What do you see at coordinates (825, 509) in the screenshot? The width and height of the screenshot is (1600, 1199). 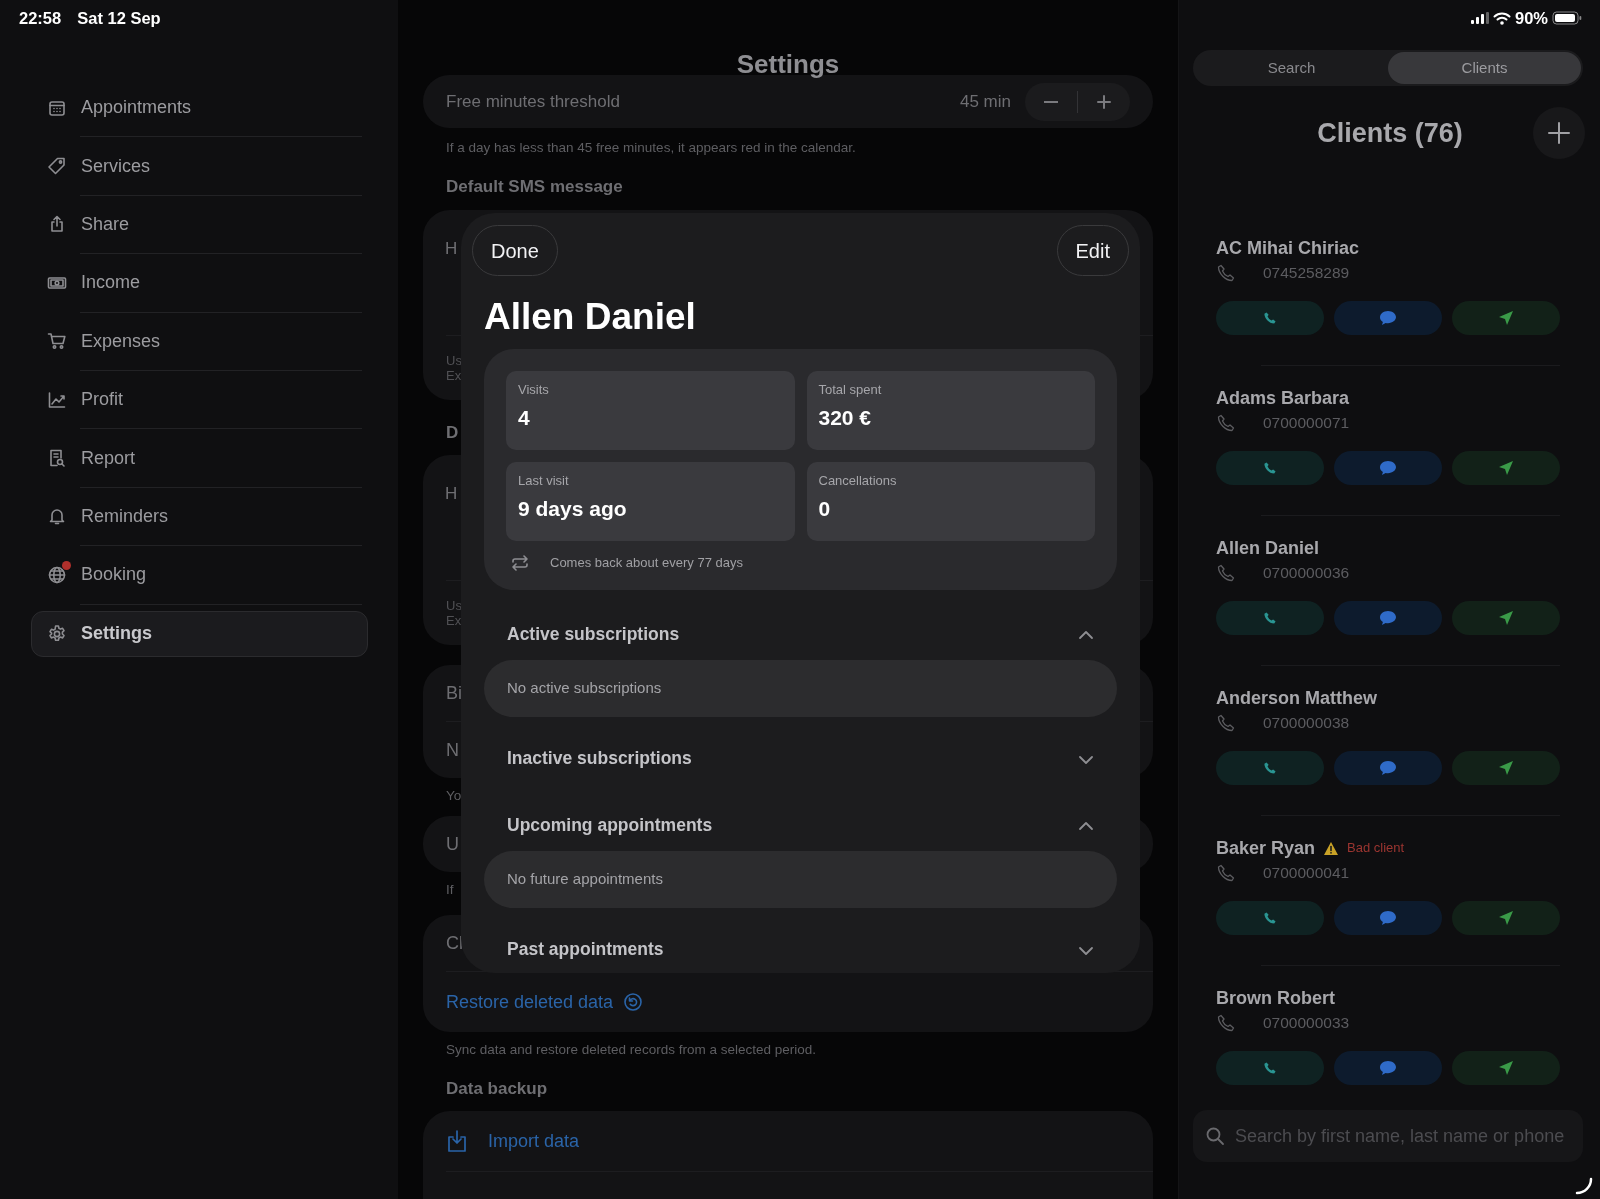 I see `stat-value: 0` at bounding box center [825, 509].